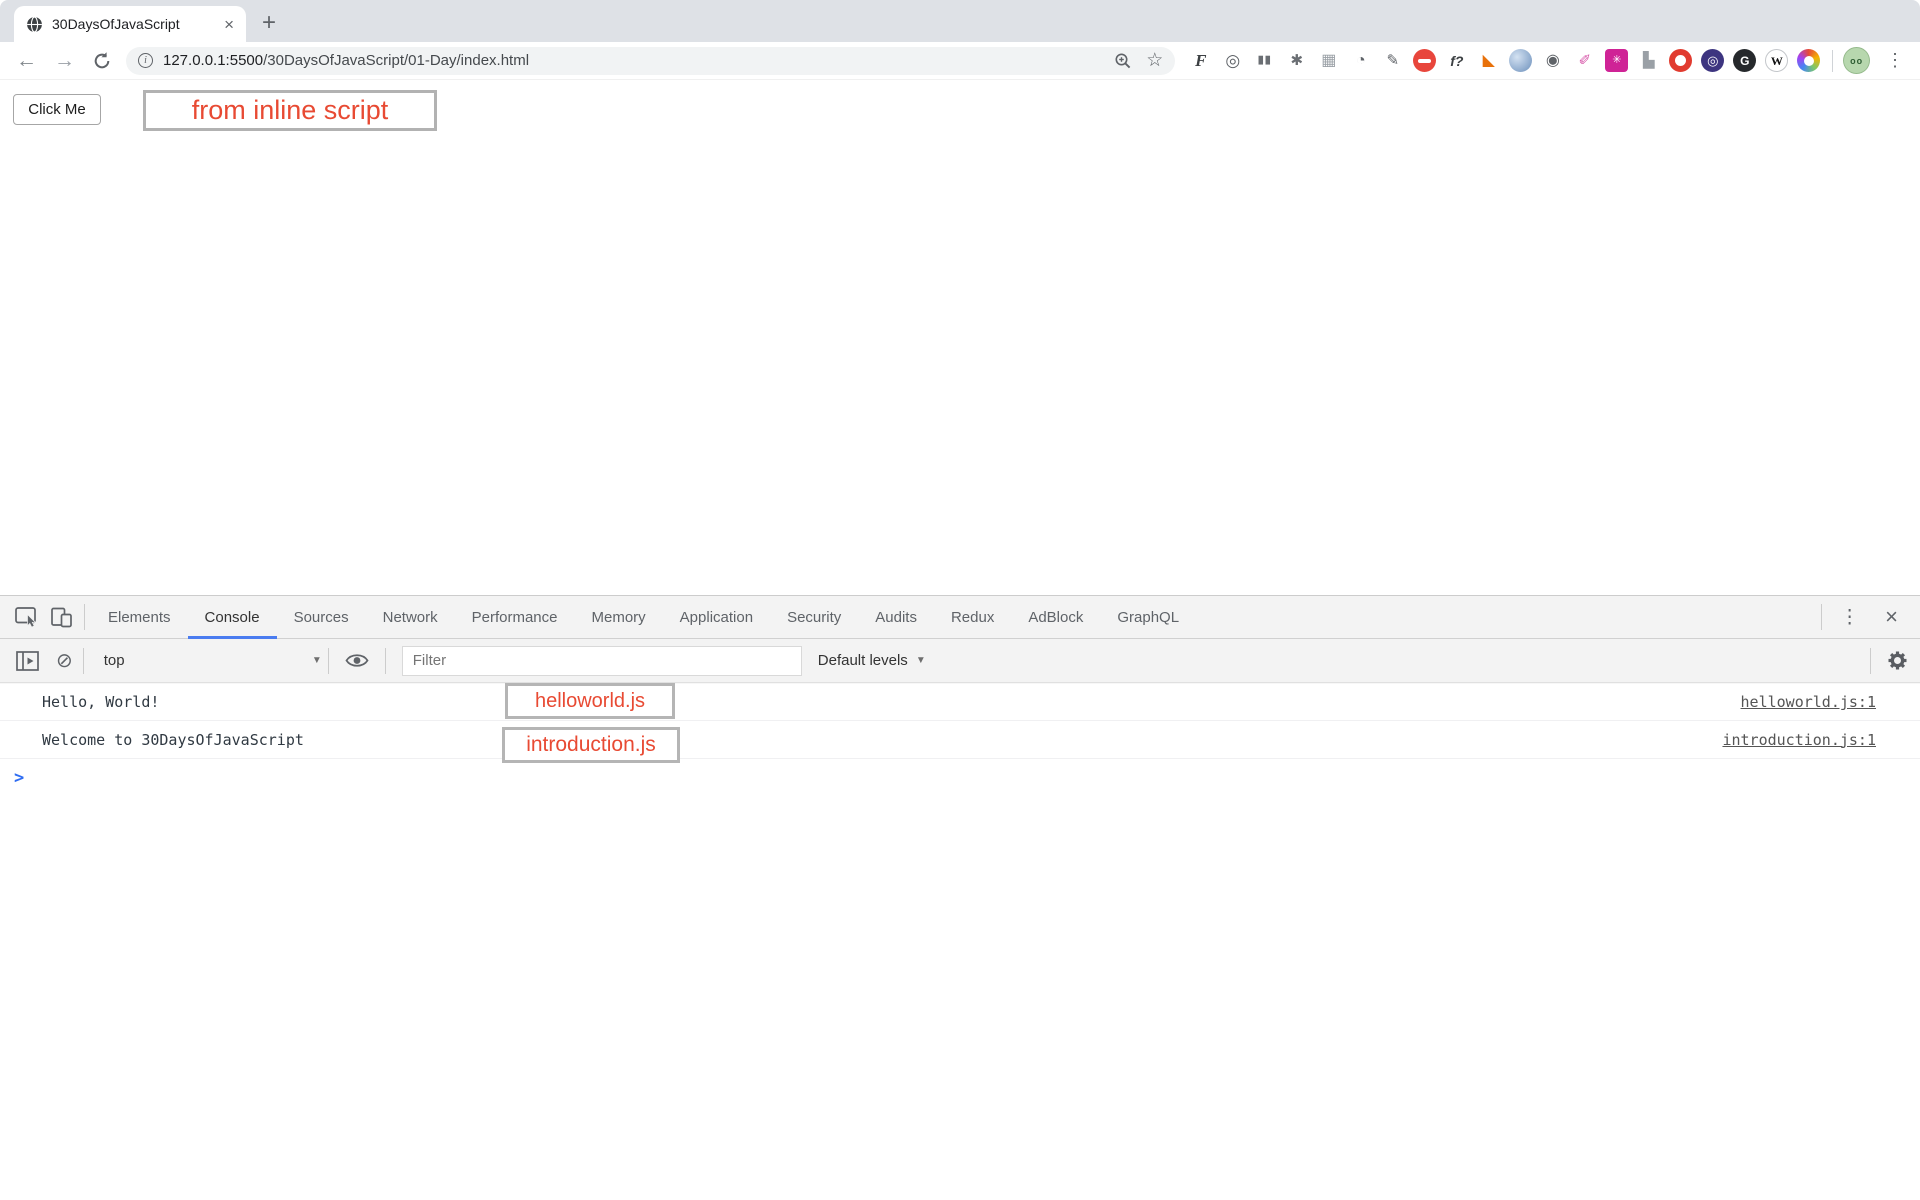 The width and height of the screenshot is (1920, 1200). I want to click on eyedropper-extension-icon: ✎, so click(1392, 60).